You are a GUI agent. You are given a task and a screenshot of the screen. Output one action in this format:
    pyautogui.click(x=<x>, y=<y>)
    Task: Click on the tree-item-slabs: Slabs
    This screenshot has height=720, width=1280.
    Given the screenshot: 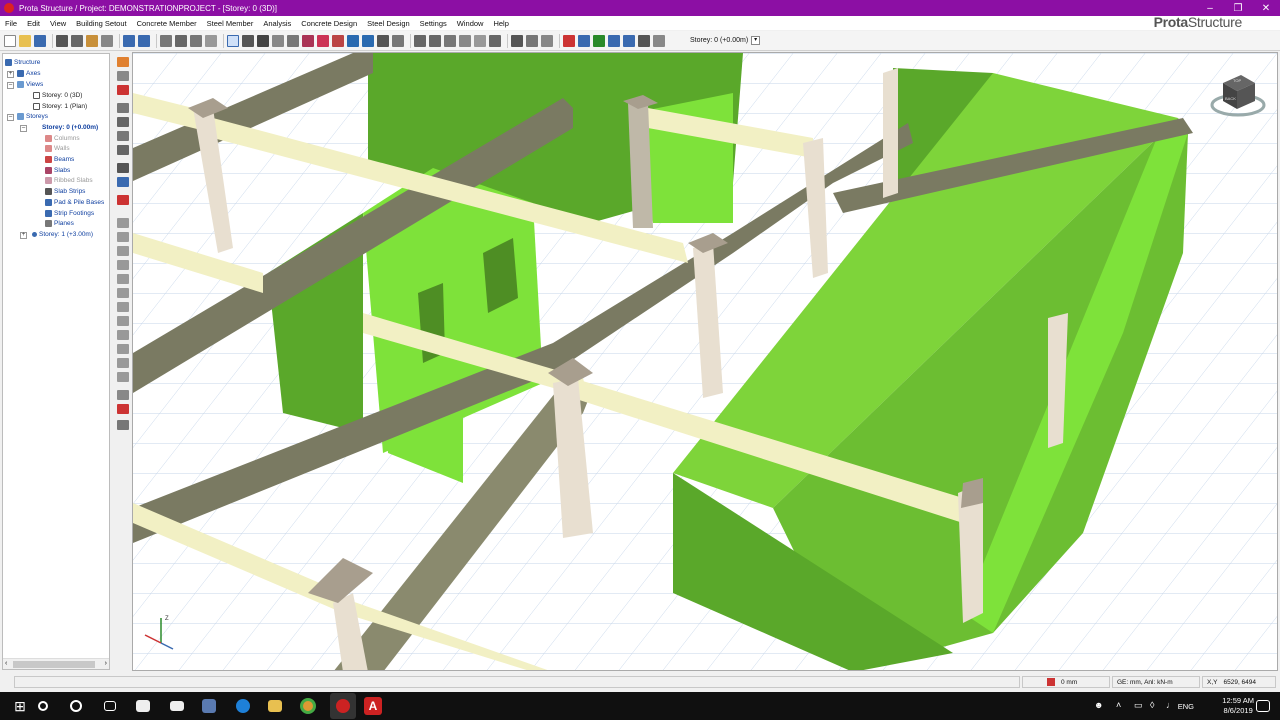 What is the action you would take?
    pyautogui.click(x=57, y=170)
    